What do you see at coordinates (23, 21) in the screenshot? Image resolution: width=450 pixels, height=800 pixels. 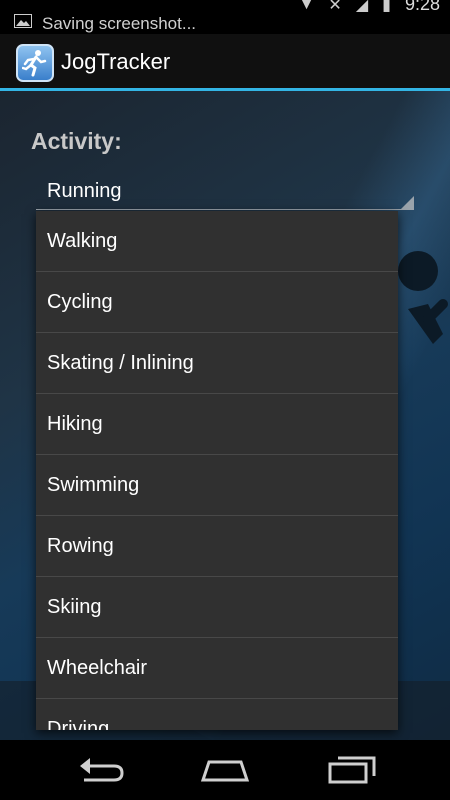 I see `image-icon` at bounding box center [23, 21].